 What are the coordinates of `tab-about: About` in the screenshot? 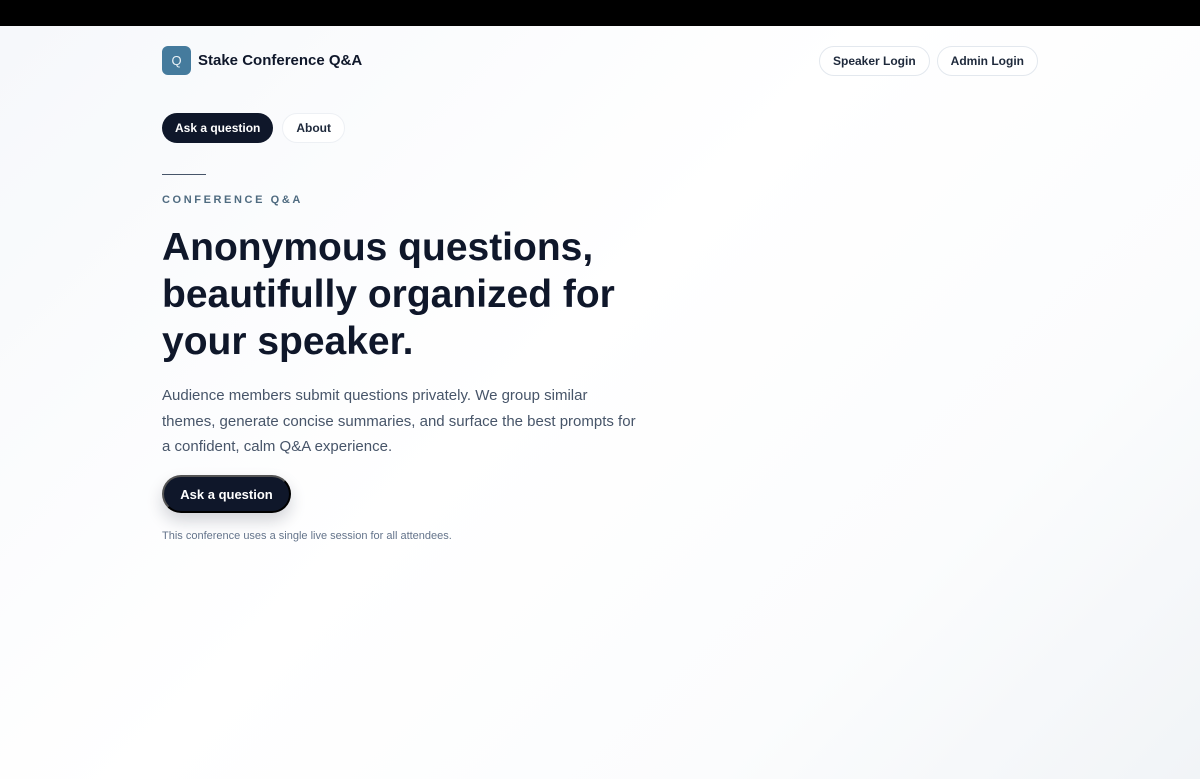 It's located at (314, 128).